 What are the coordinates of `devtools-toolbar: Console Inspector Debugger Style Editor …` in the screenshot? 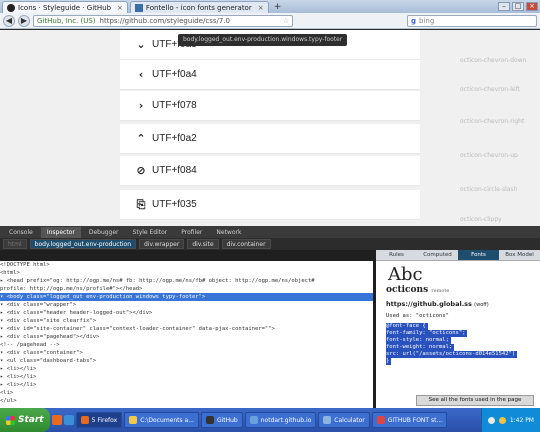 It's located at (270, 232).